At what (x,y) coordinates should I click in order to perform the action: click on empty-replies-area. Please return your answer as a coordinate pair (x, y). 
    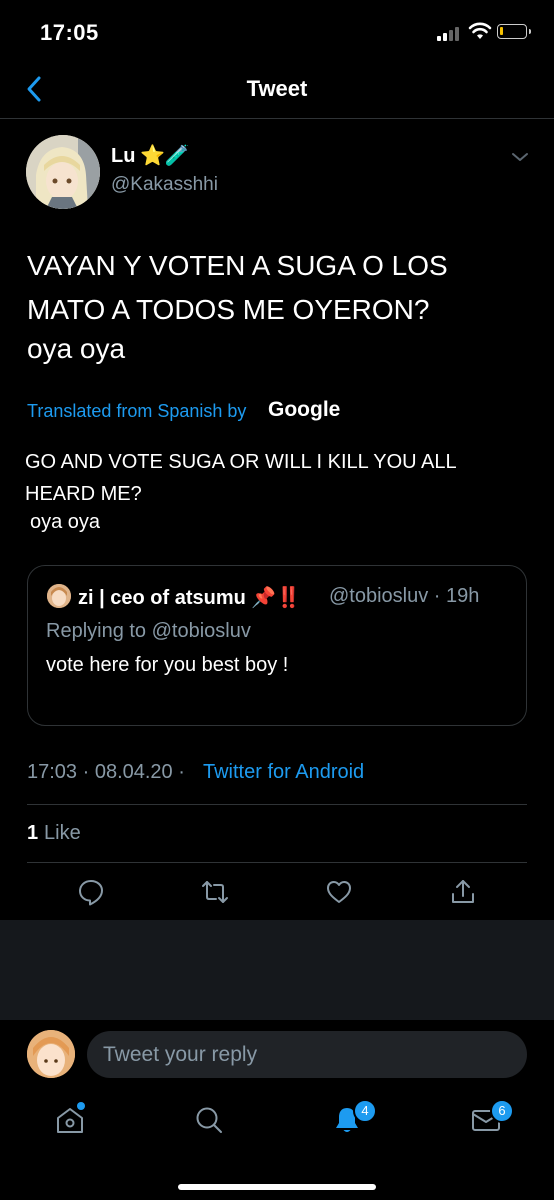
    Looking at the image, I should click on (277, 970).